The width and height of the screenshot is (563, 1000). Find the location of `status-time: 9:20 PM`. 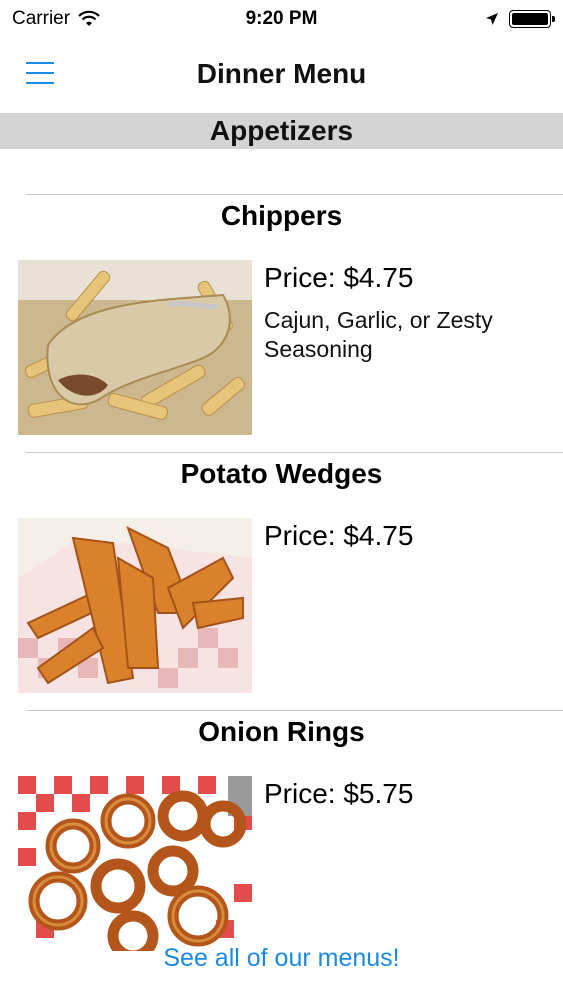

status-time: 9:20 PM is located at coordinates (281, 18).